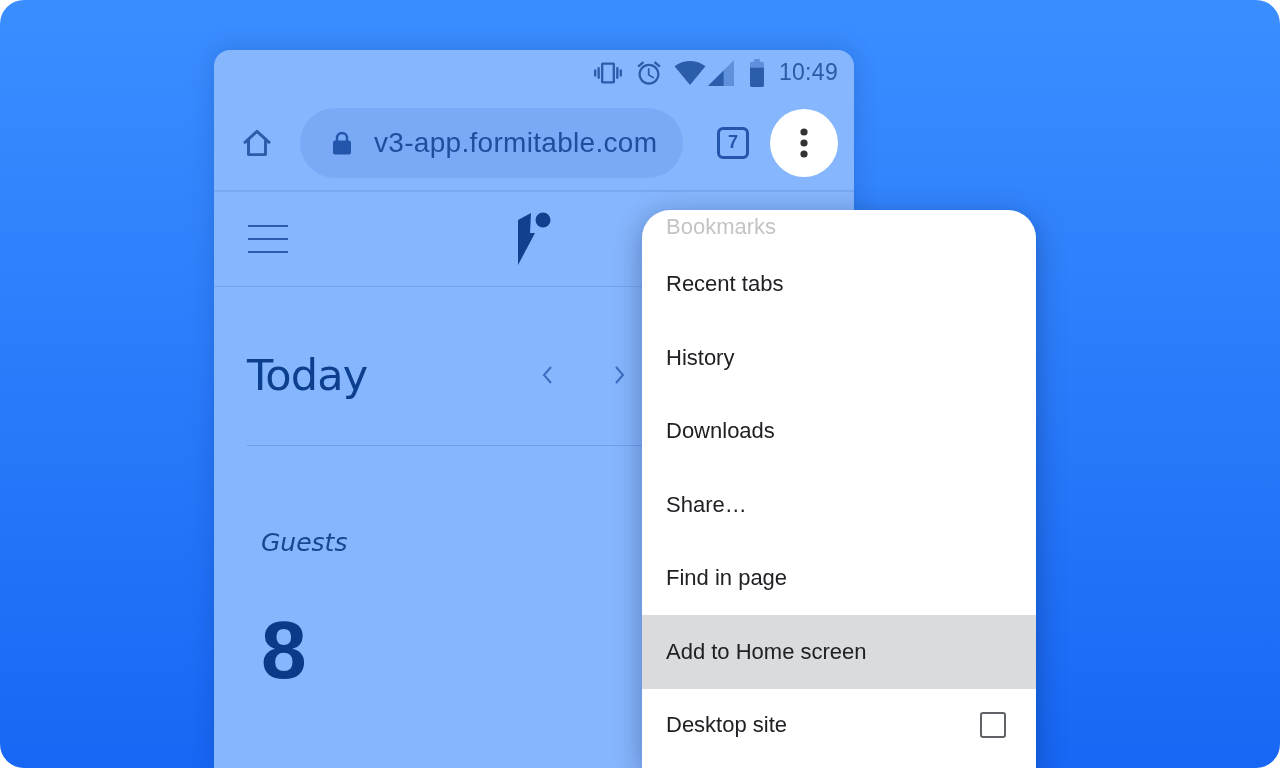  Describe the element at coordinates (839, 652) in the screenshot. I see `menu-item: Add to Home screen` at that location.